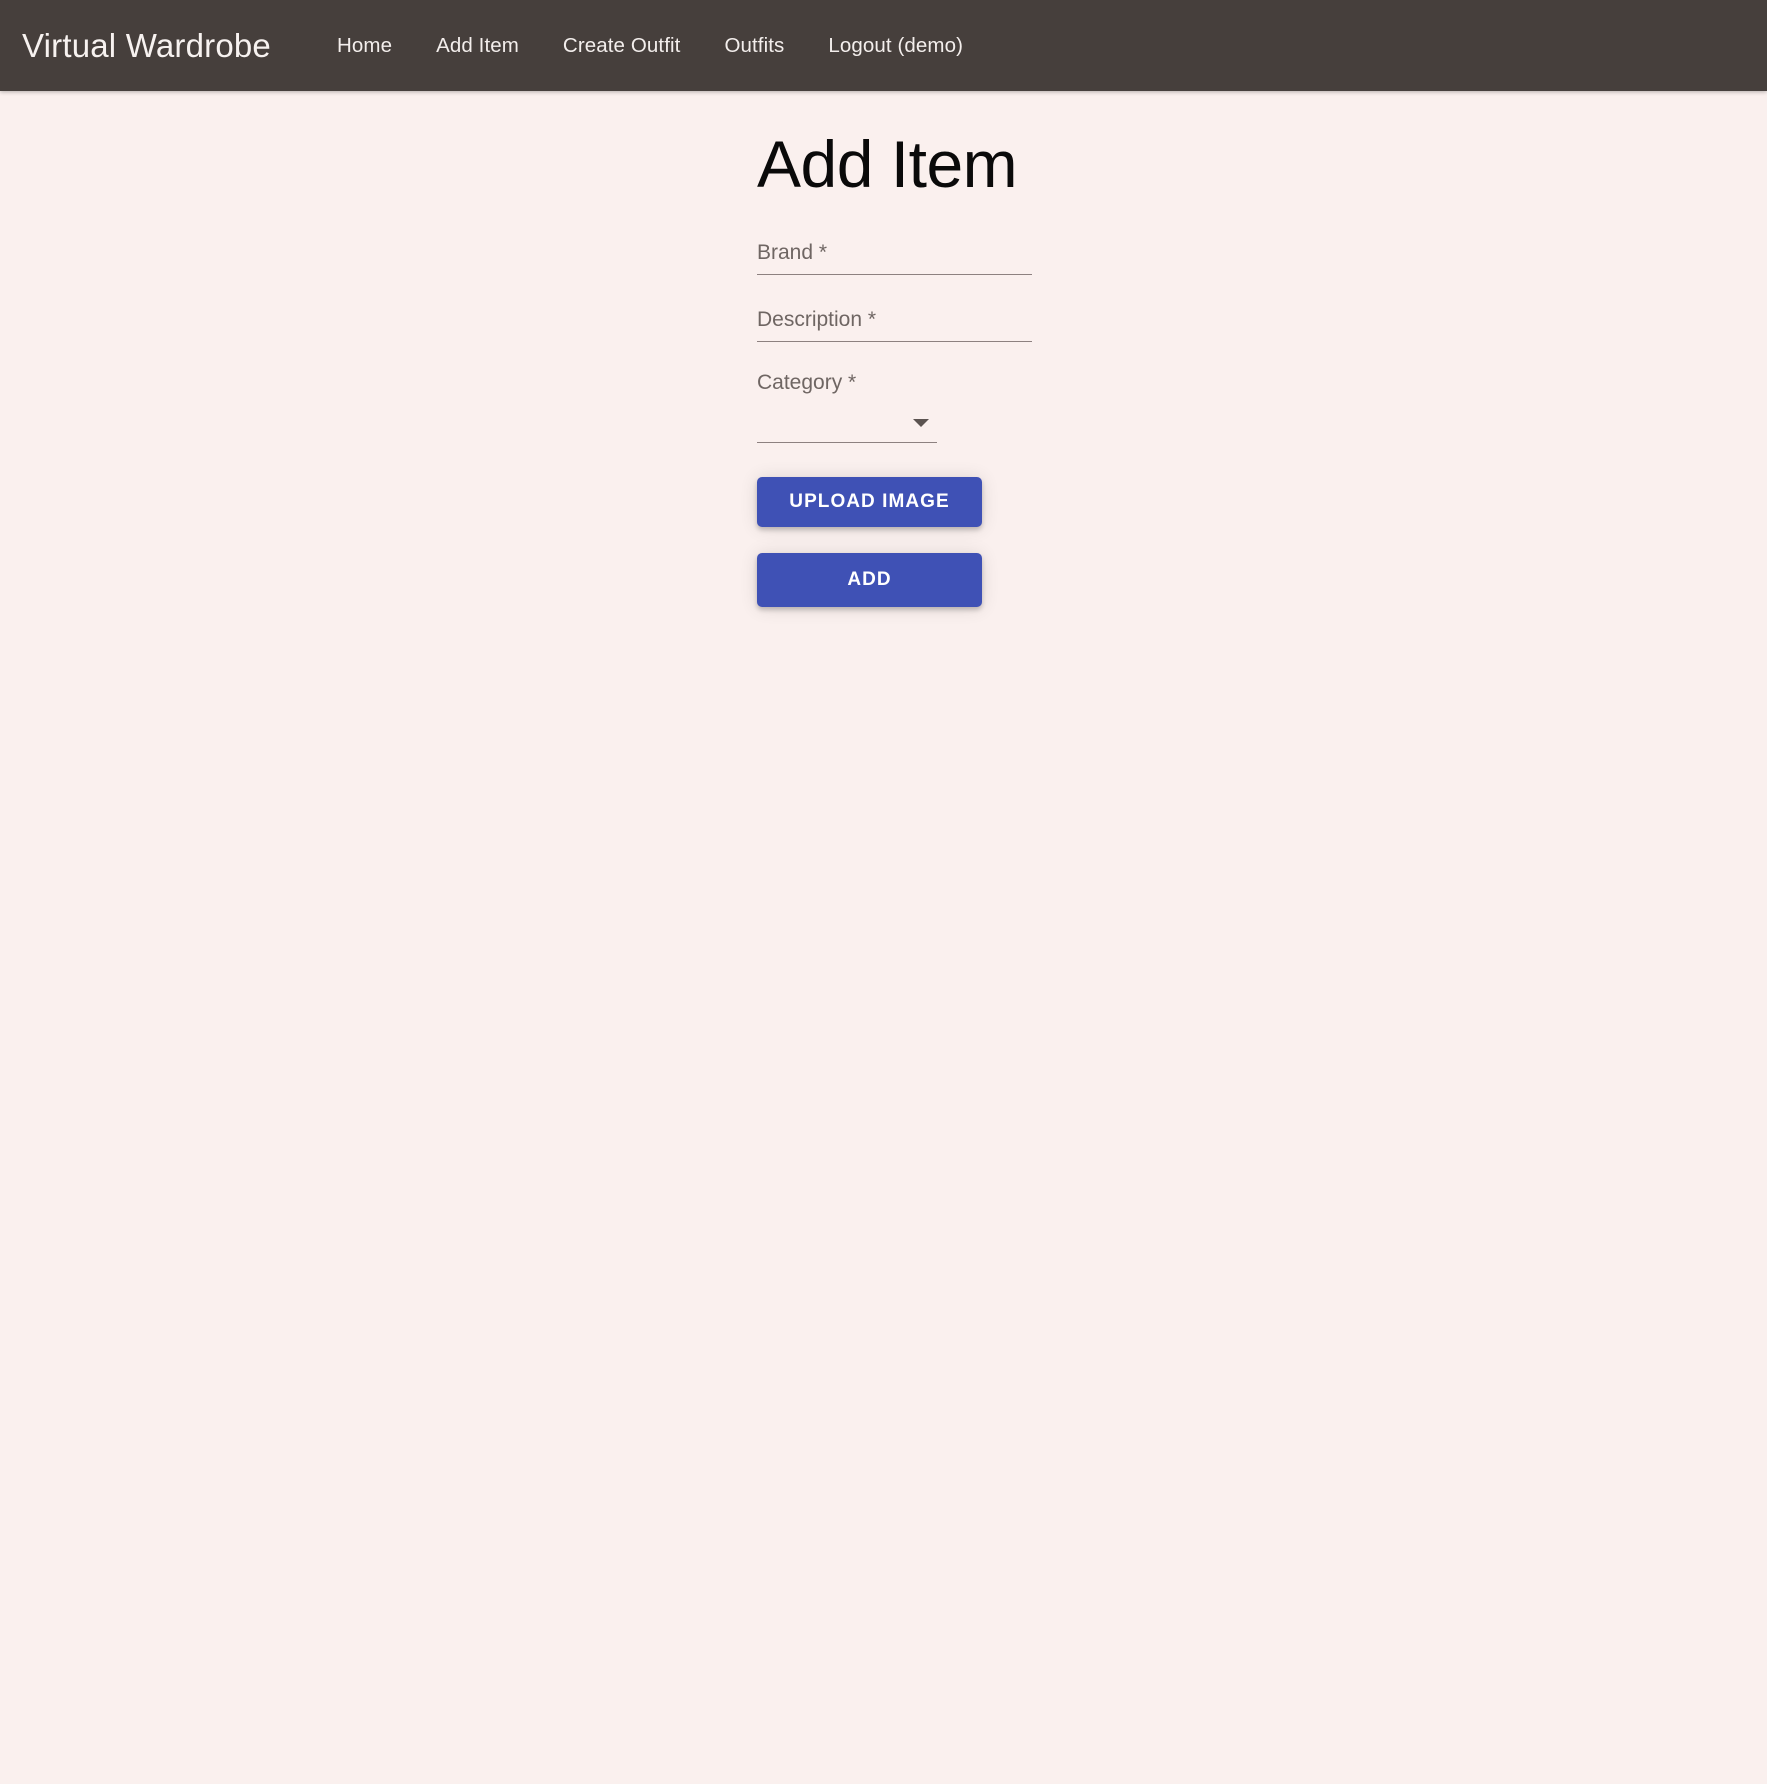 This screenshot has width=1767, height=1784. What do you see at coordinates (754, 46) in the screenshot?
I see `nav-link-outfits: Outfits` at bounding box center [754, 46].